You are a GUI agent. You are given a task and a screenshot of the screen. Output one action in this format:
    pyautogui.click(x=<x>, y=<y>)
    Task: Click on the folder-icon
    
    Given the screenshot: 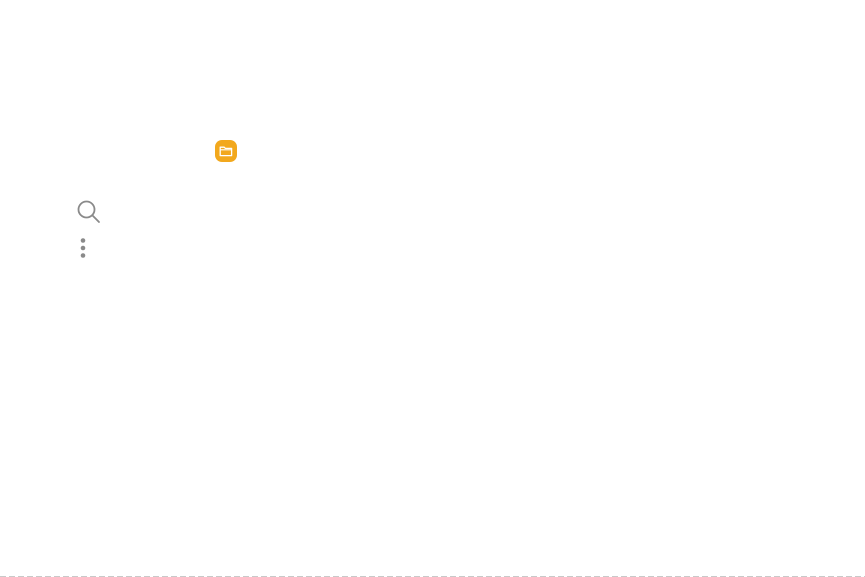 What is the action you would take?
    pyautogui.click(x=226, y=151)
    